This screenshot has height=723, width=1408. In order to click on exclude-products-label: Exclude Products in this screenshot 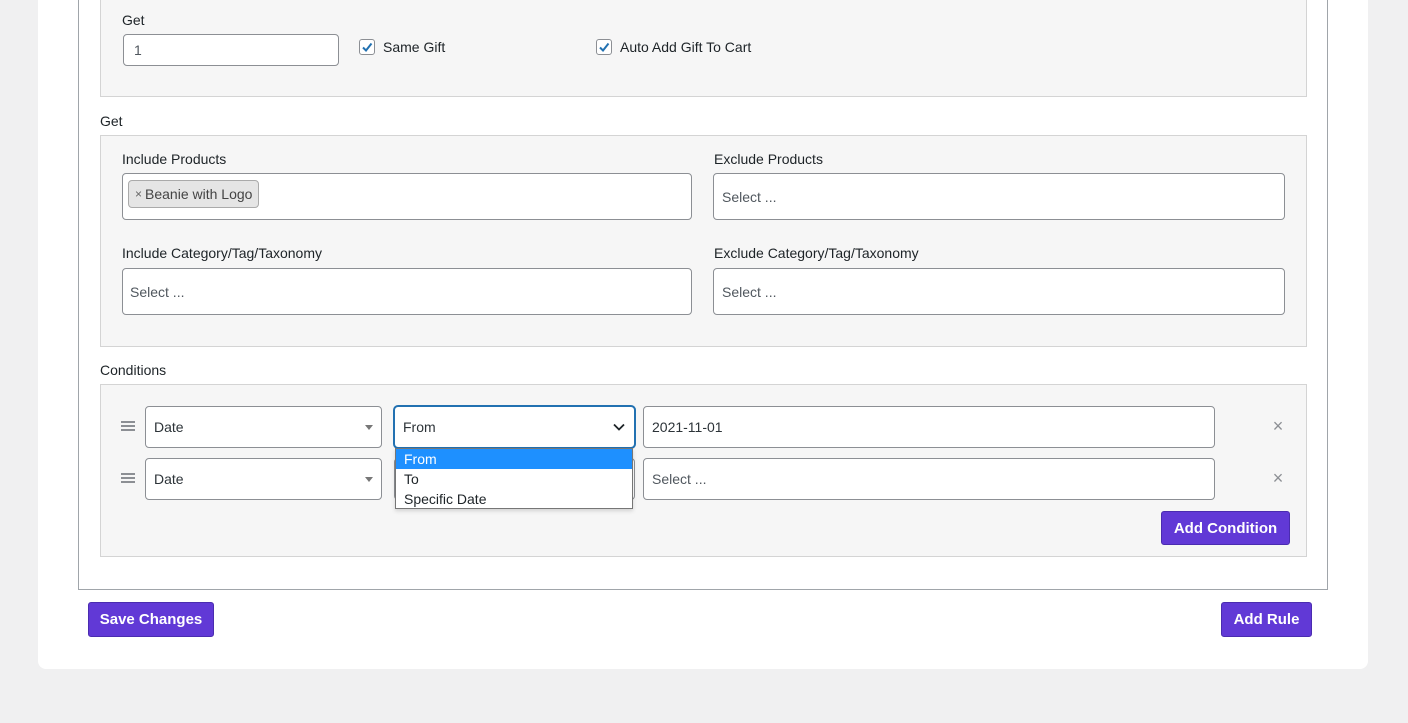, I will do `click(768, 159)`.